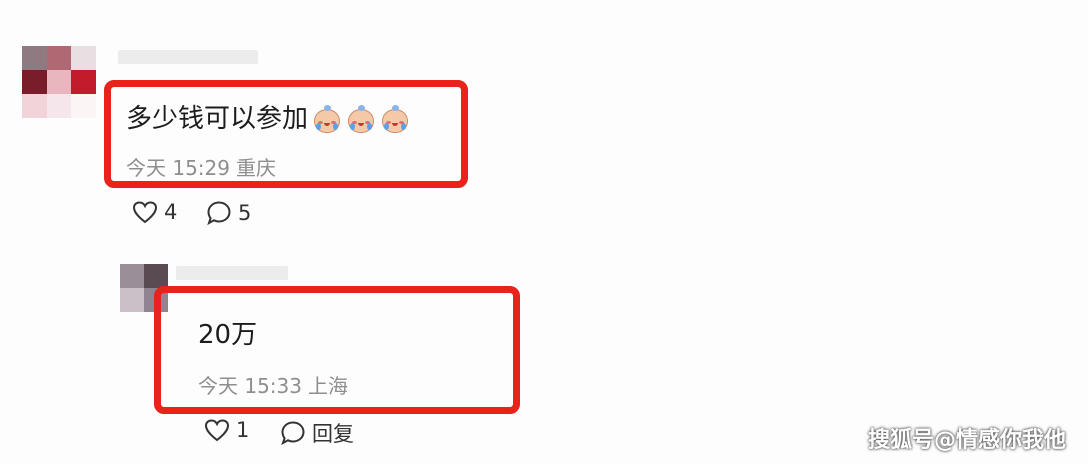  Describe the element at coordinates (256, 168) in the screenshot. I see `comment-location: 重庆` at that location.